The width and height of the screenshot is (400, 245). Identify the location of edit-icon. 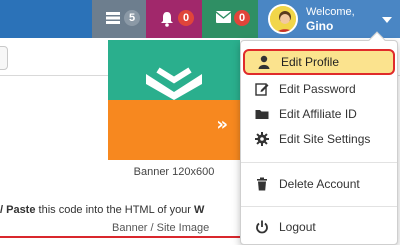
(262, 89).